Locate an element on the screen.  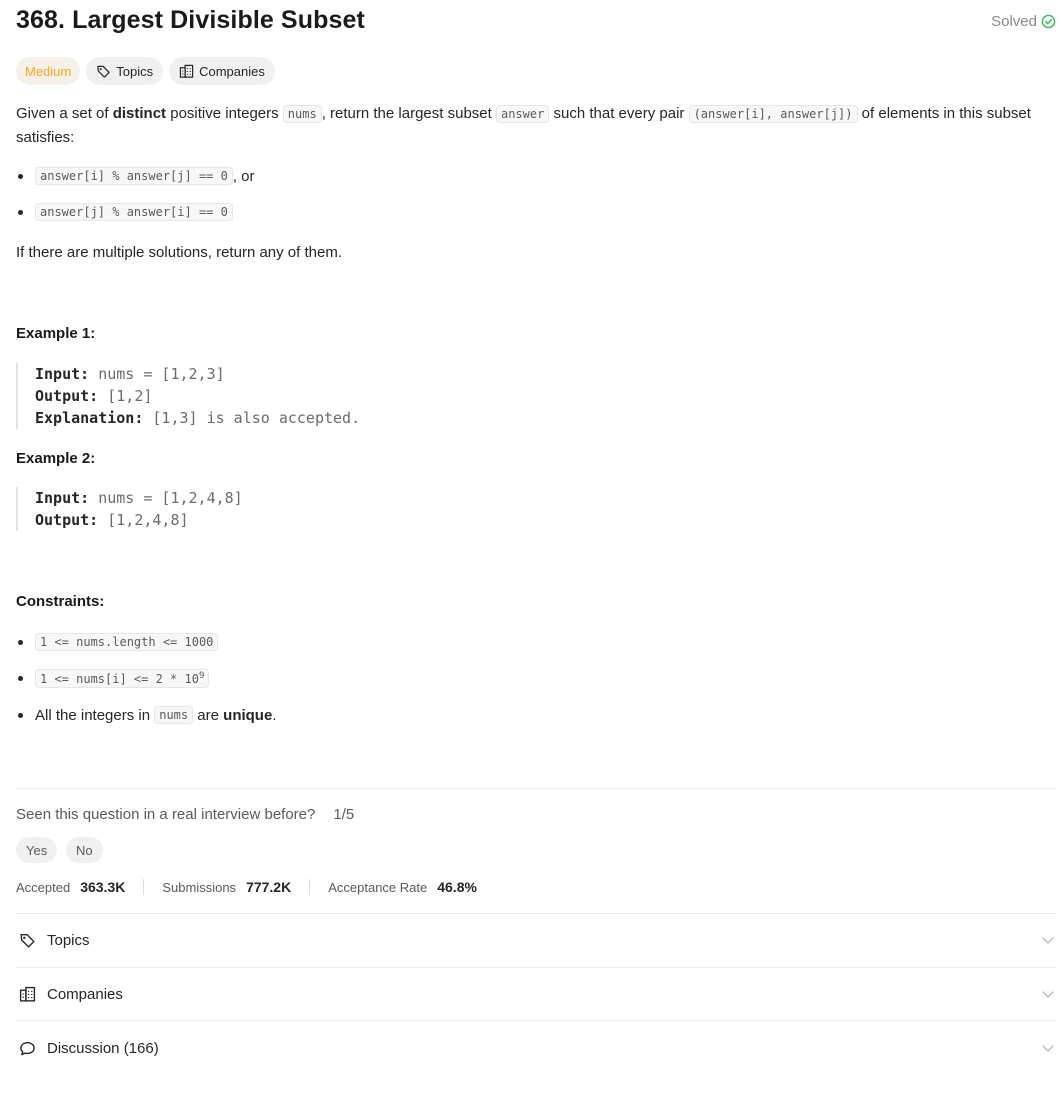
difficulty-badge: Medium is located at coordinates (48, 71).